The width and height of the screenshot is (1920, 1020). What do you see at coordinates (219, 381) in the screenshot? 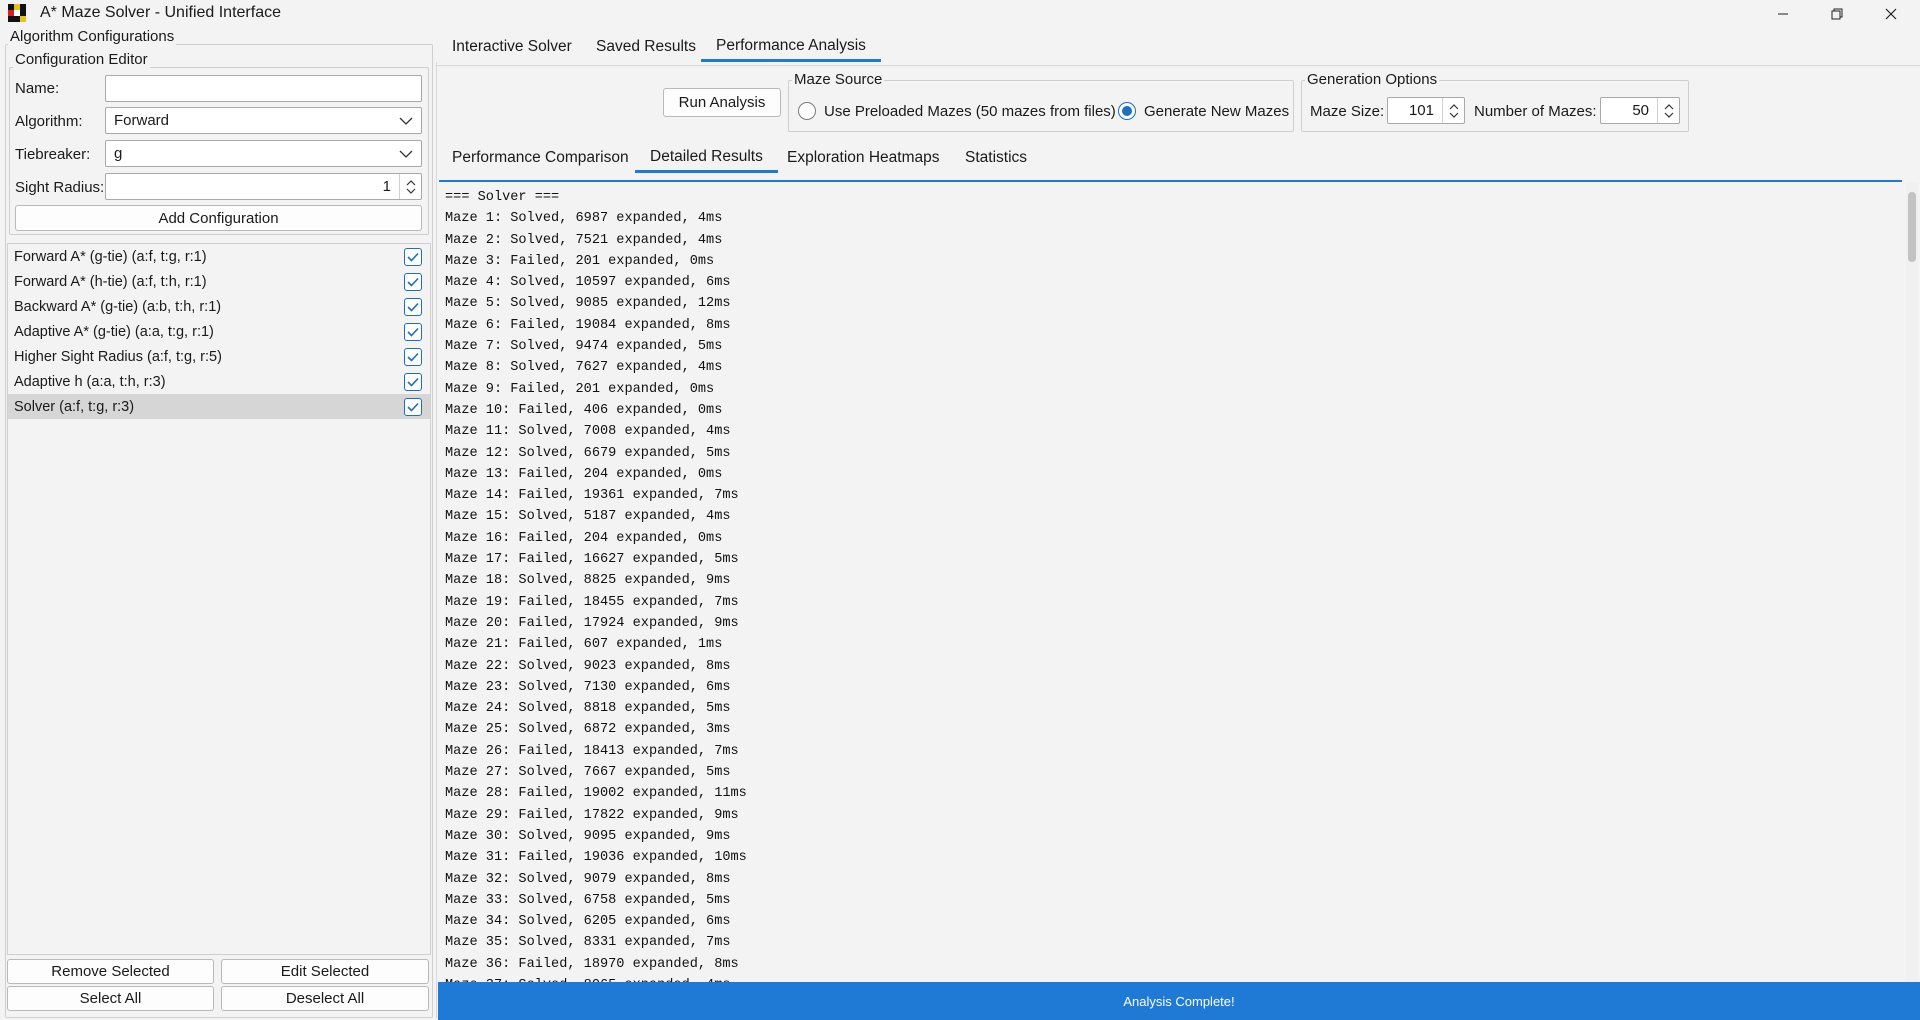
I see `config-item: Adaptive h (a:a, t:h, r:3)` at bounding box center [219, 381].